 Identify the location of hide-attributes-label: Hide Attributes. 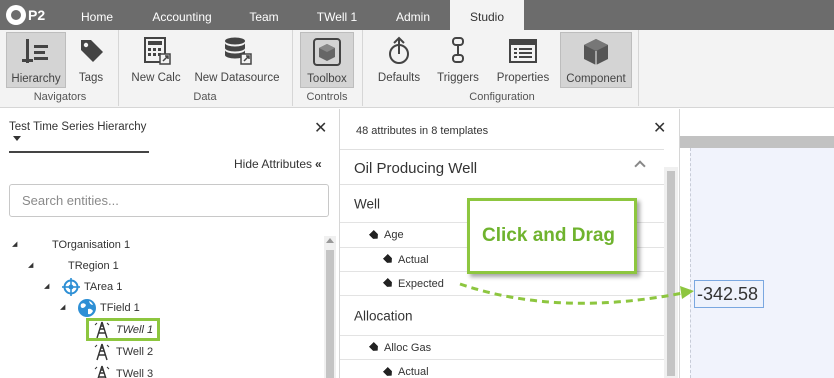
(273, 164).